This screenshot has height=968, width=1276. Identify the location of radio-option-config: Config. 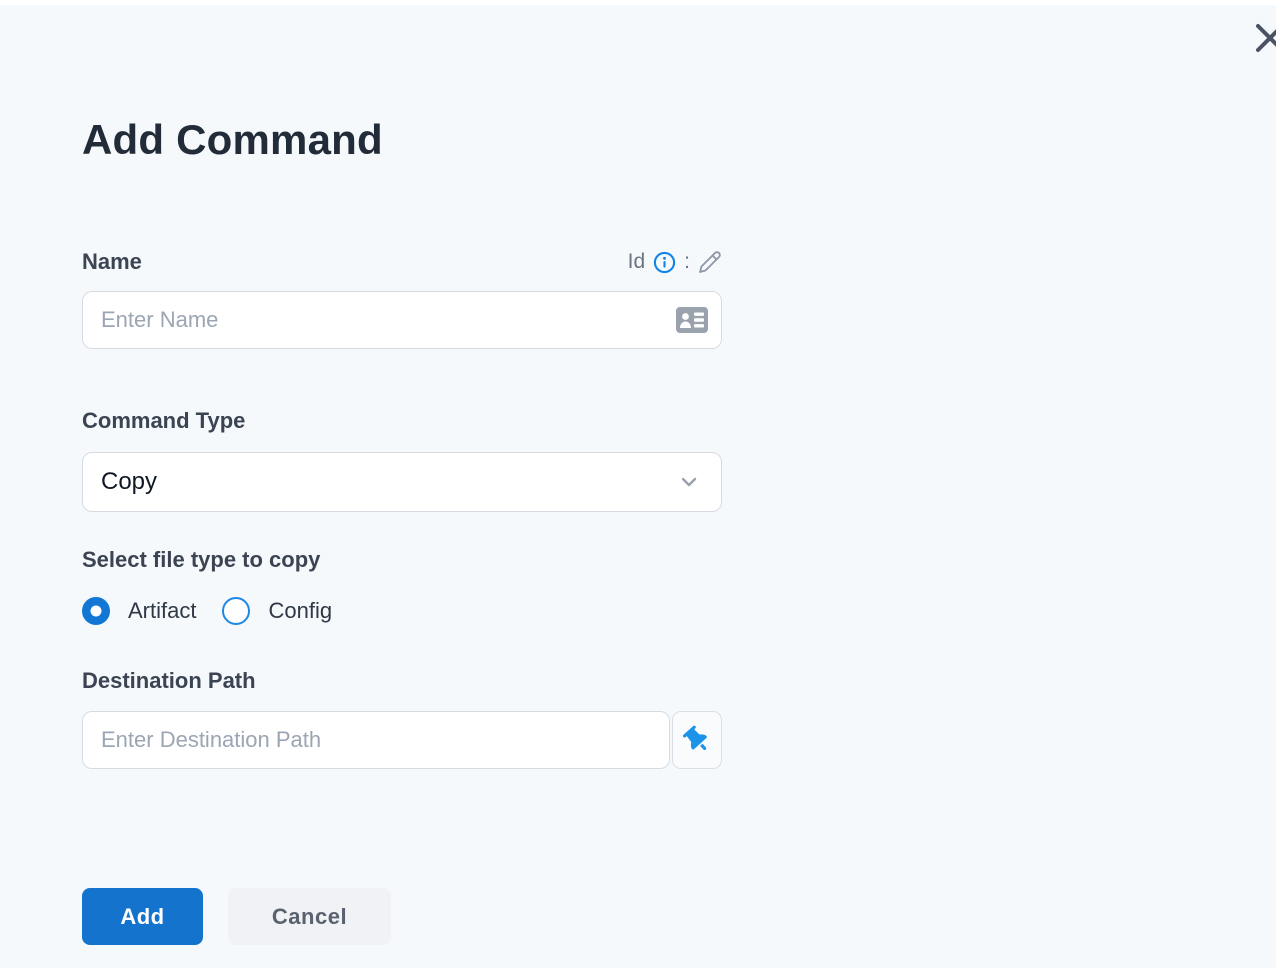
(277, 611).